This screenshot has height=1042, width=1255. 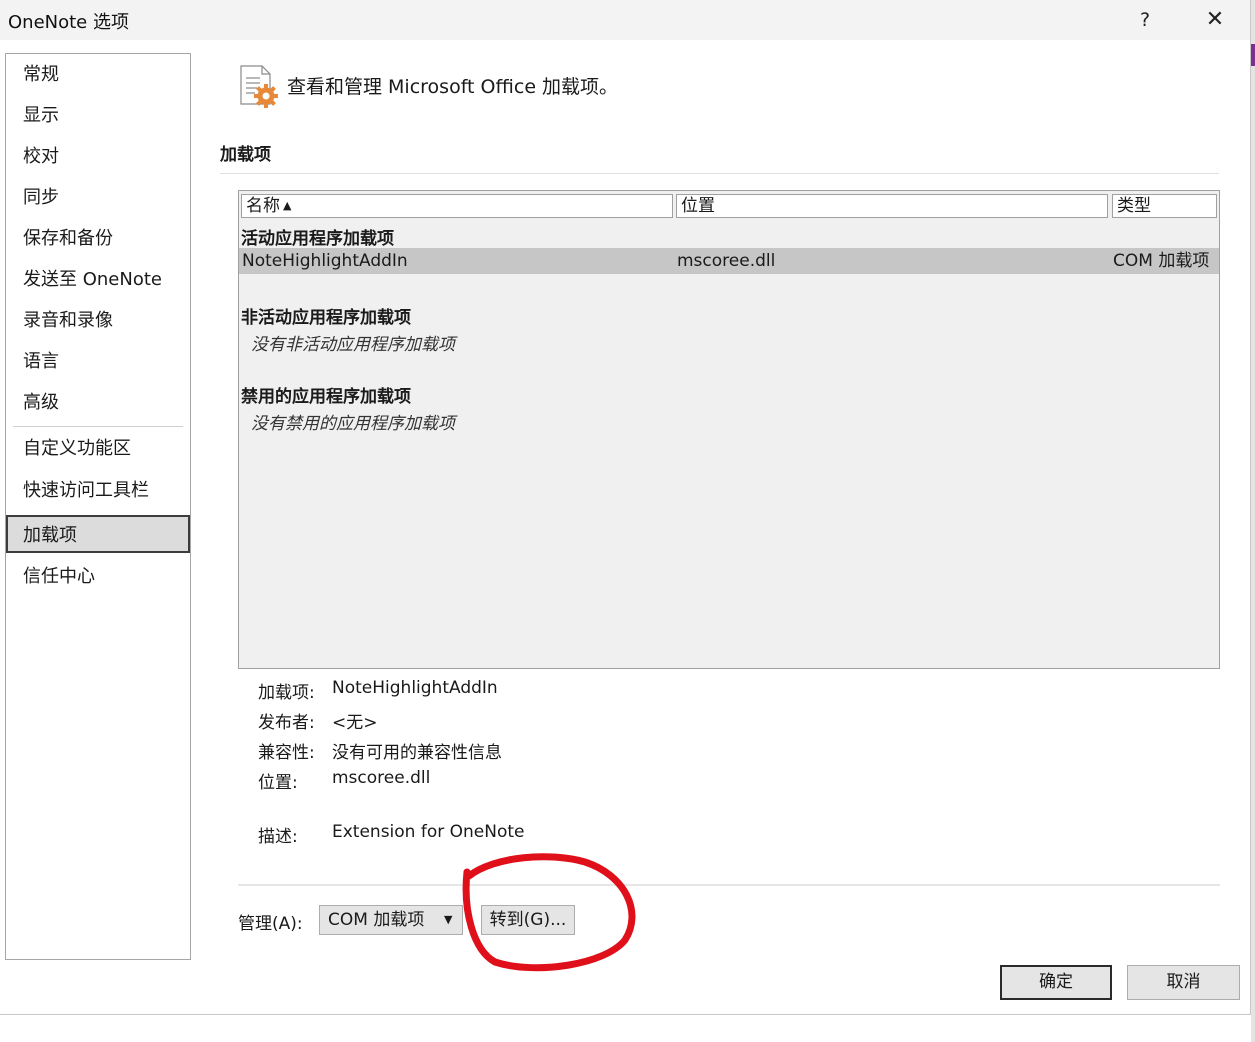 What do you see at coordinates (59, 576) in the screenshot?
I see `nav-item-label: 信任中心` at bounding box center [59, 576].